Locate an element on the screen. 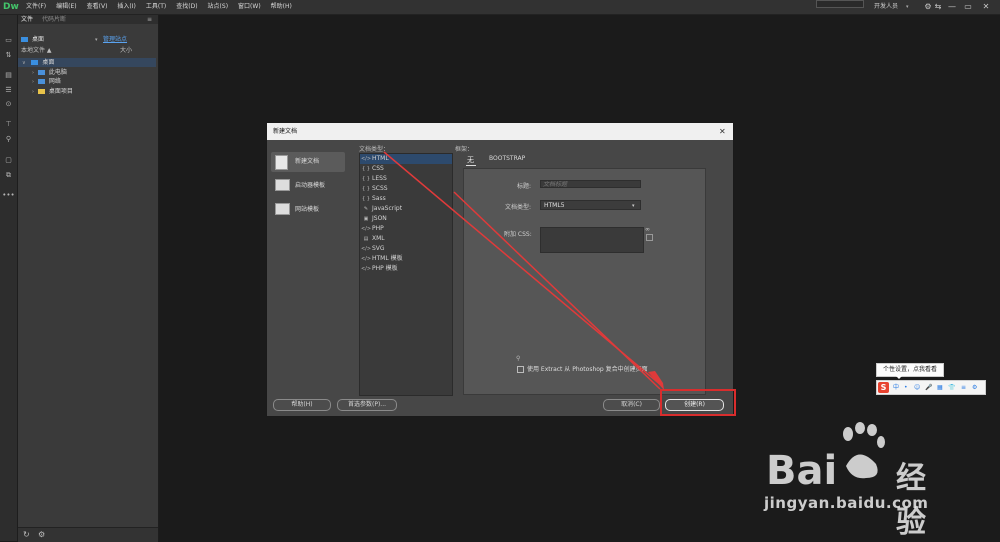 This screenshot has height=542, width=1000. tree-label: 桌面 is located at coordinates (48, 62).